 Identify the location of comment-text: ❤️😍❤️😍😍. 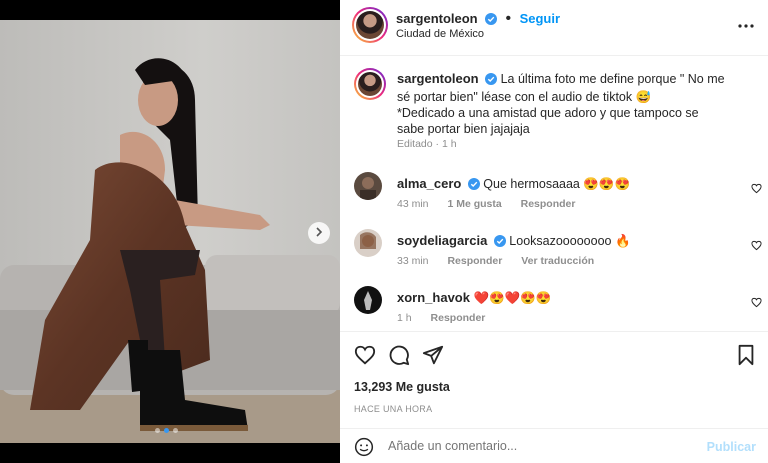
(512, 298).